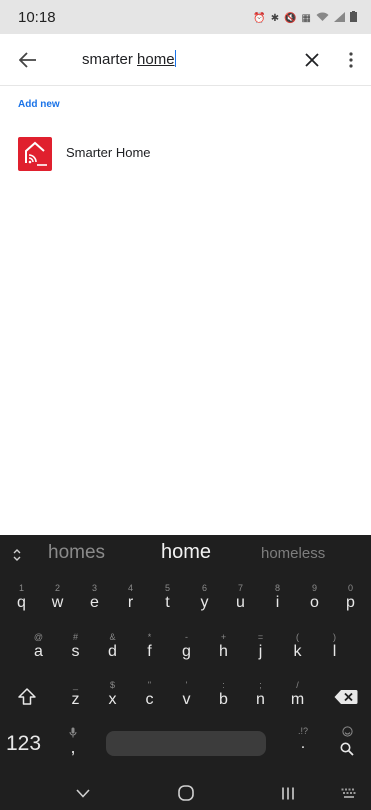 This screenshot has width=371, height=810. Describe the element at coordinates (75, 700) in the screenshot. I see `key-z: _ z` at that location.